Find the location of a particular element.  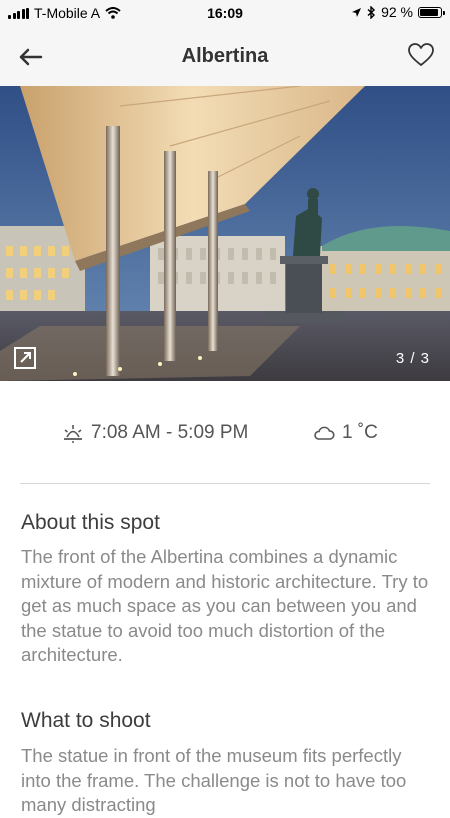

shoot-title: What to shoot is located at coordinates (86, 720).